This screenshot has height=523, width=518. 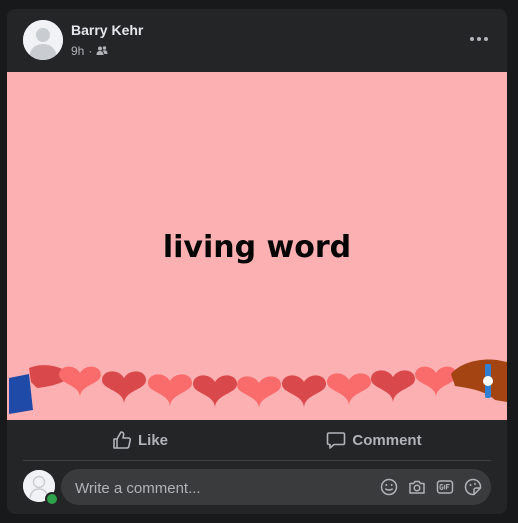 I want to click on comment-button: Comment, so click(x=374, y=440).